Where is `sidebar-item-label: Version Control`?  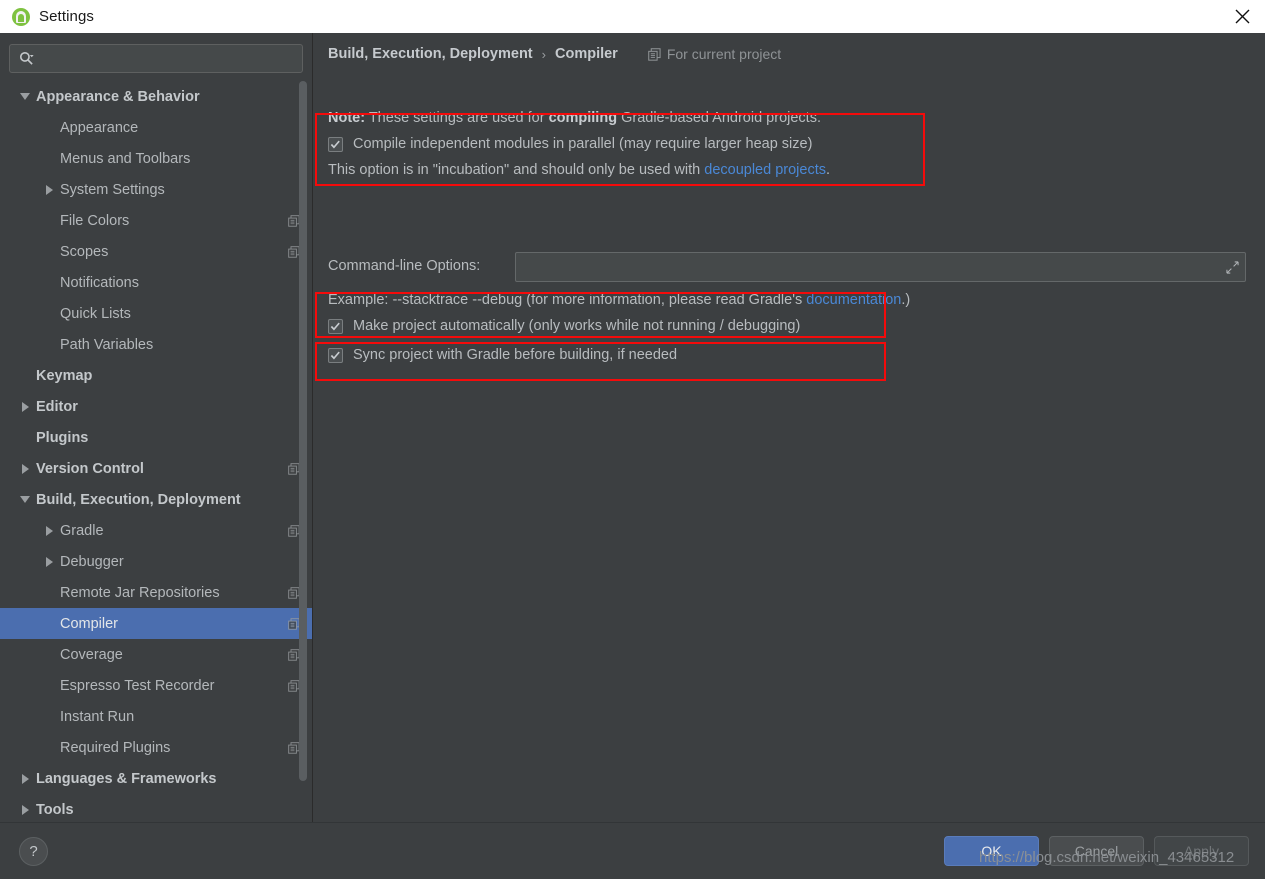 sidebar-item-label: Version Control is located at coordinates (90, 468).